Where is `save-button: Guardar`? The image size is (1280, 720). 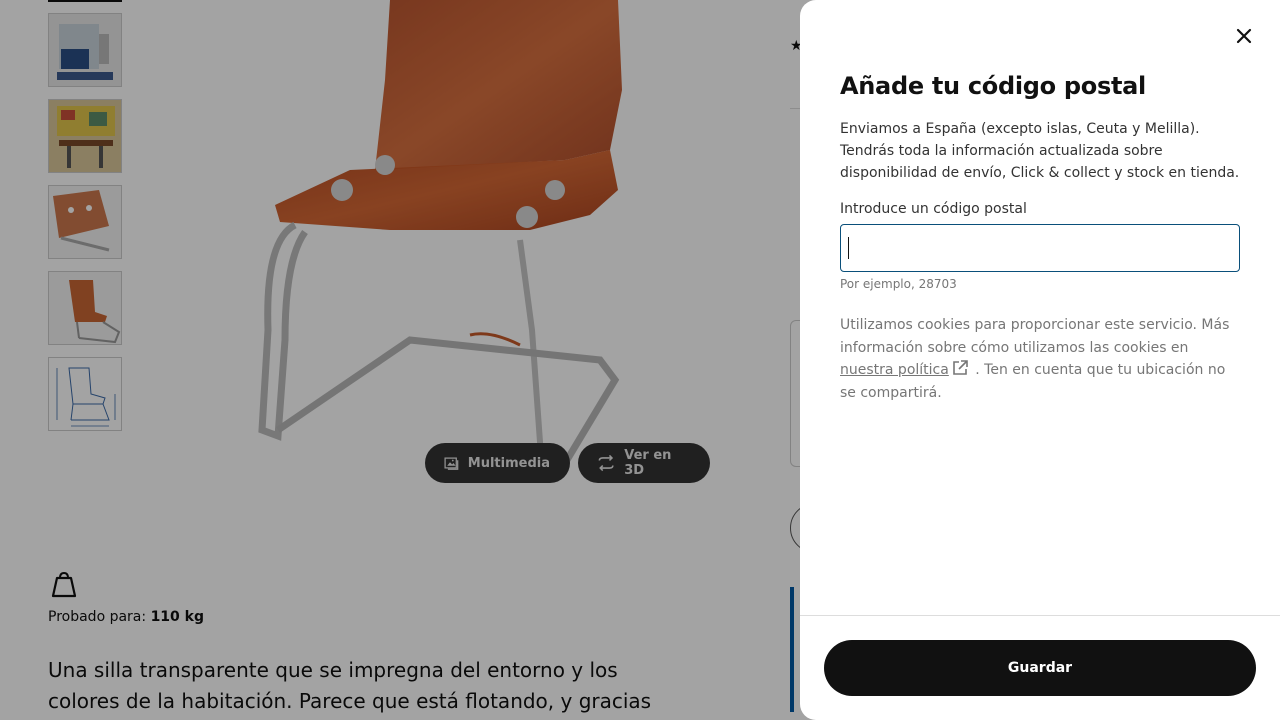
save-button: Guardar is located at coordinates (1040, 668).